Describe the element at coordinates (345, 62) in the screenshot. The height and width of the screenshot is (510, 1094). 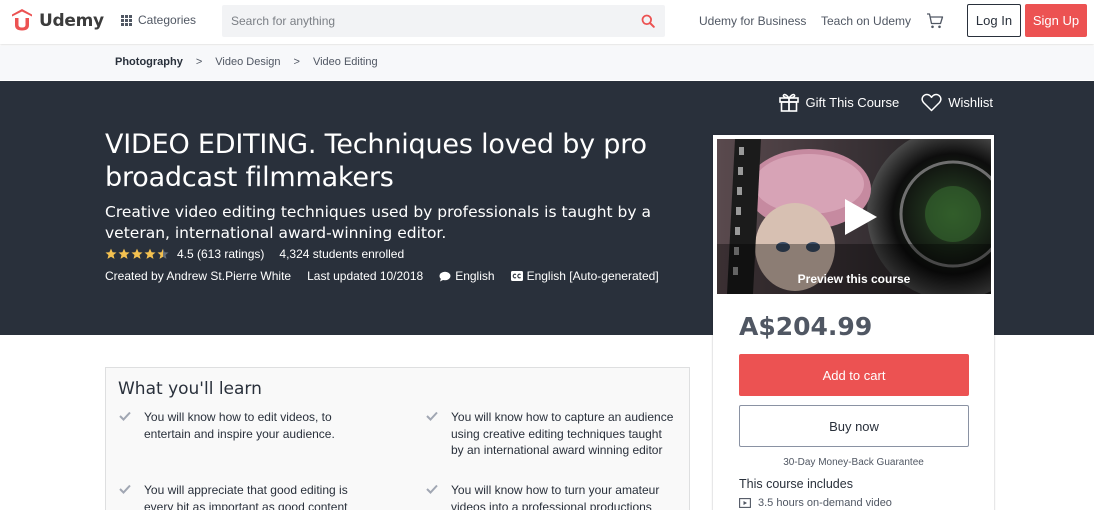
I see `breadcrumb-video-editing: Video Editing` at that location.